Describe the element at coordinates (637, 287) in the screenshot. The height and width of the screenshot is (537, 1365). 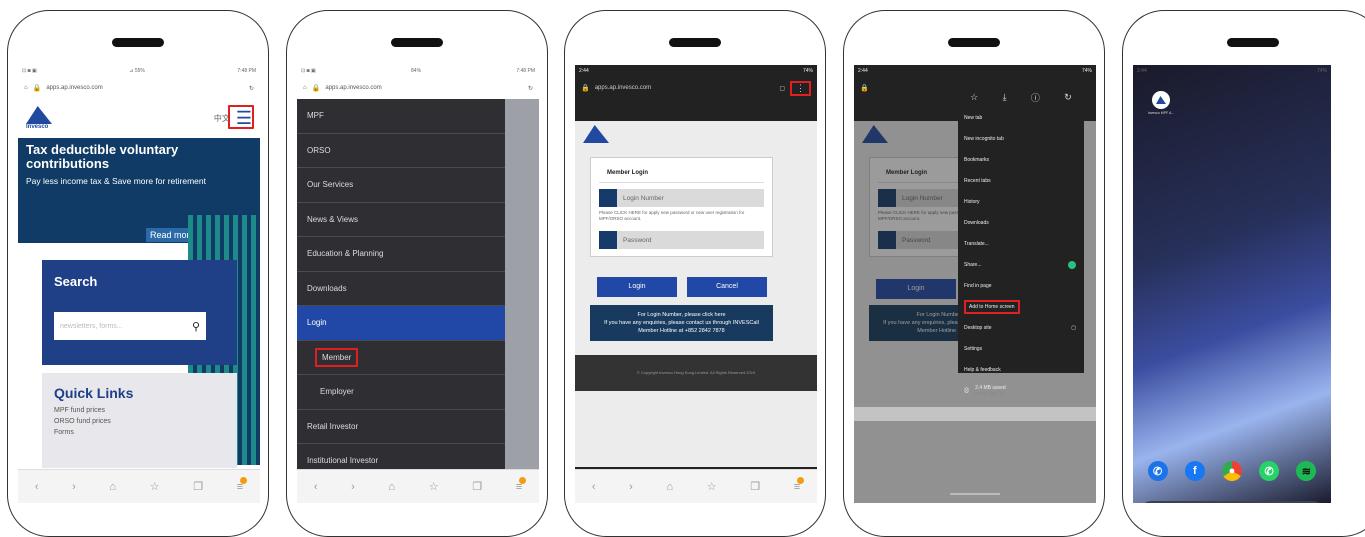
I see `login-button: Login` at that location.